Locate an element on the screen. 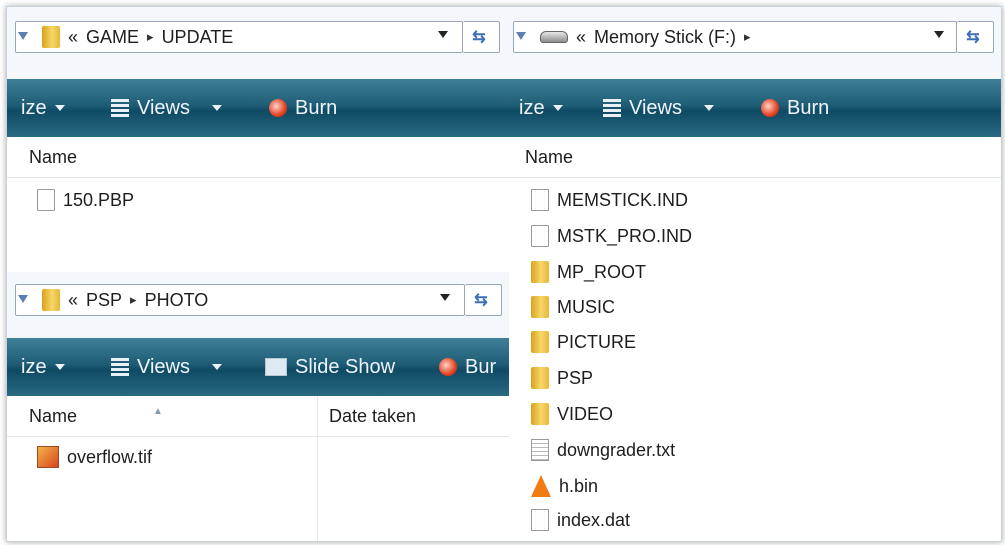 This screenshot has height=545, width=1005. burn-label: Bur is located at coordinates (481, 366).